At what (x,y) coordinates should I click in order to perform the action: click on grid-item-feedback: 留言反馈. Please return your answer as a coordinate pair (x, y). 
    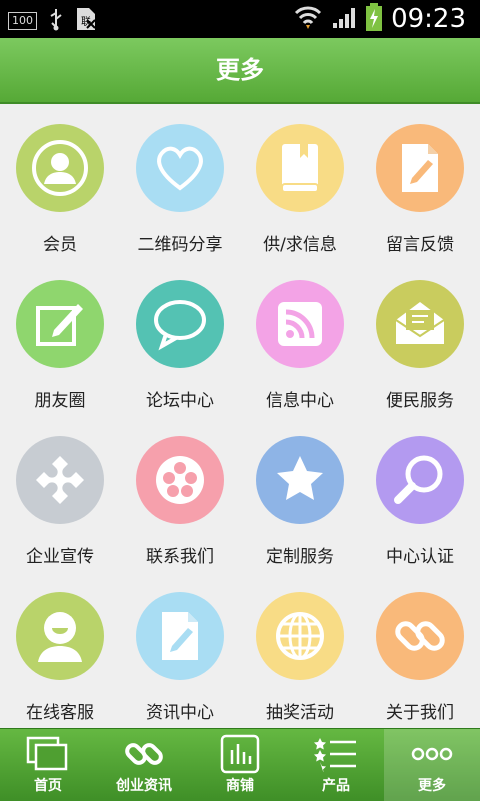
    Looking at the image, I should click on (420, 187).